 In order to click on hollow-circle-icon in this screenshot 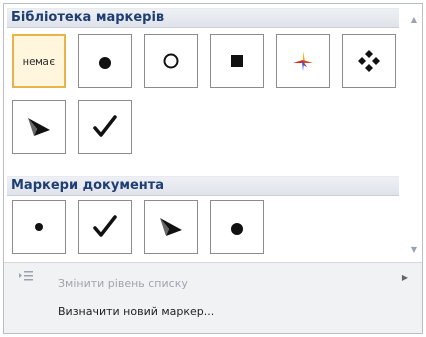, I will do `click(171, 61)`.